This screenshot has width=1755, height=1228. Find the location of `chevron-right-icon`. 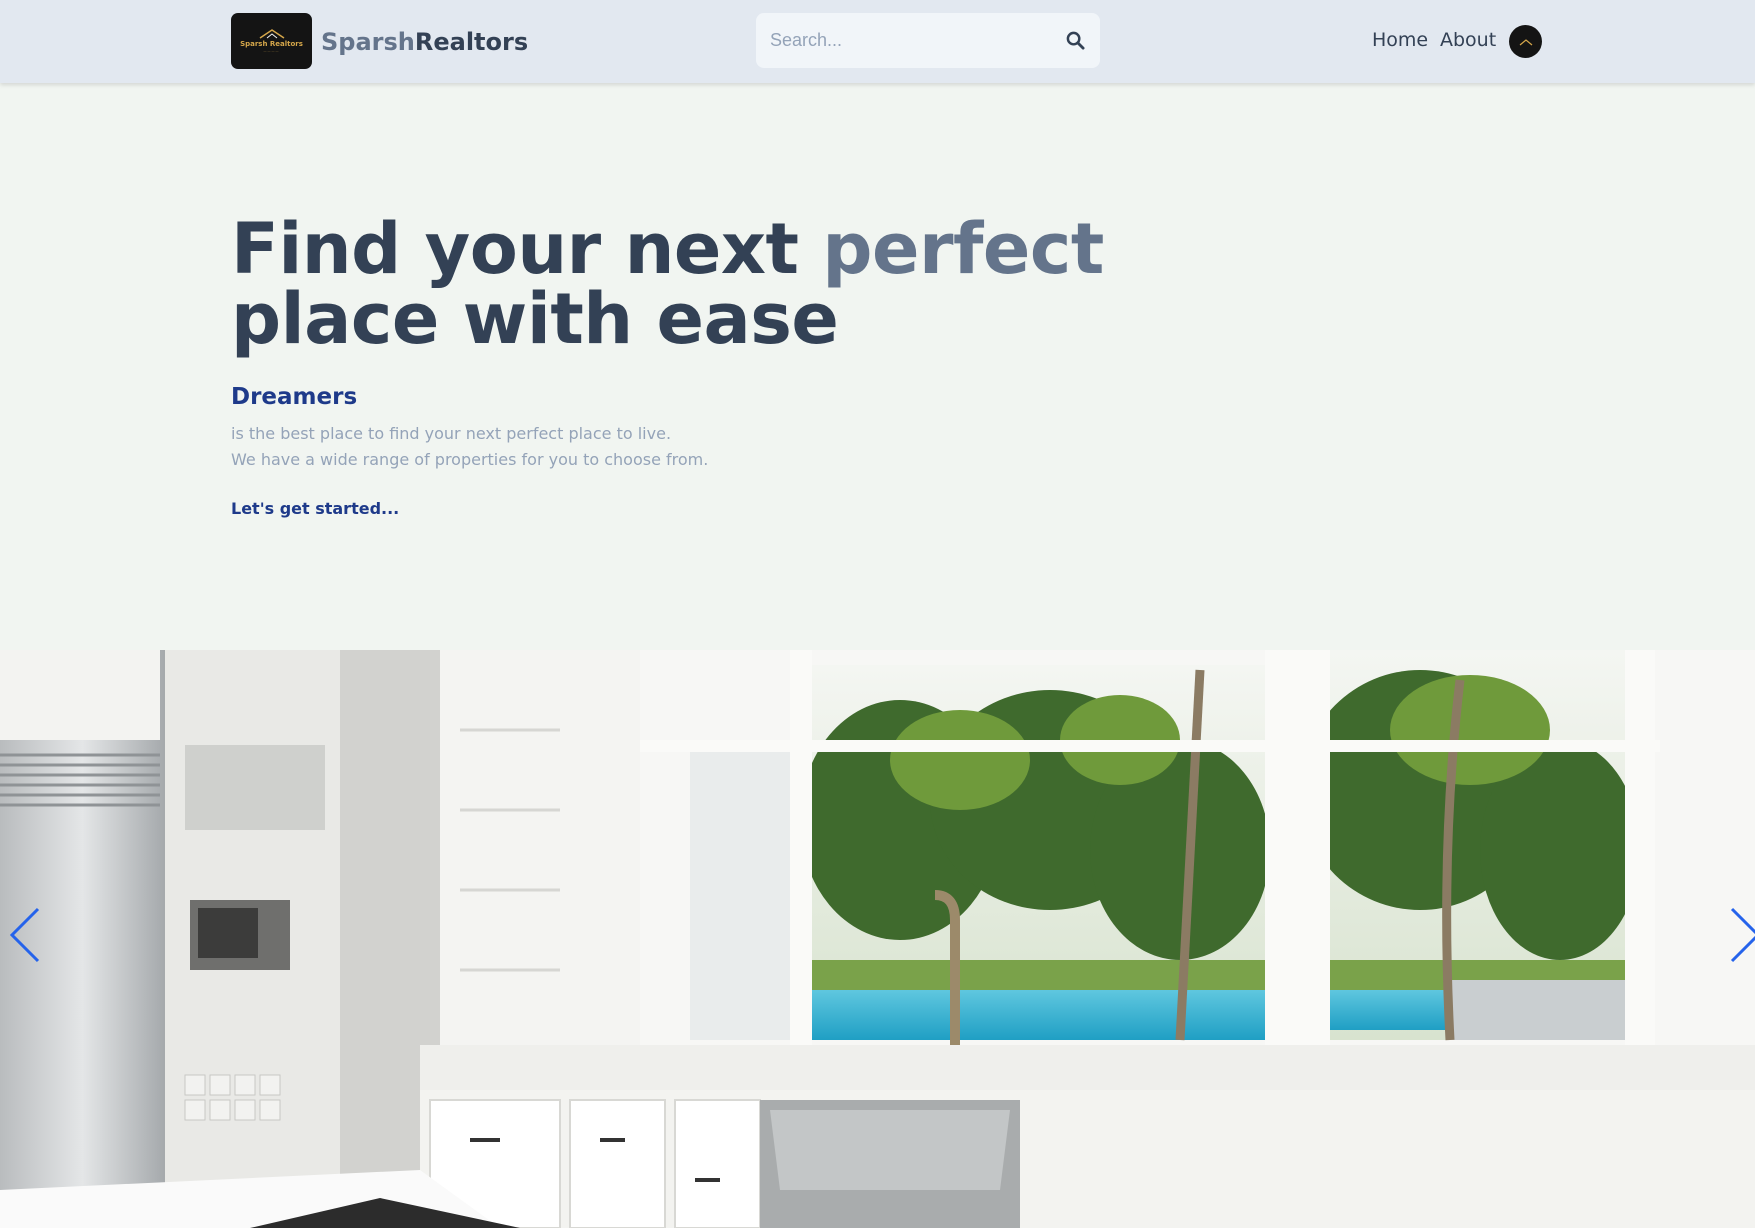

chevron-right-icon is located at coordinates (1741, 935).